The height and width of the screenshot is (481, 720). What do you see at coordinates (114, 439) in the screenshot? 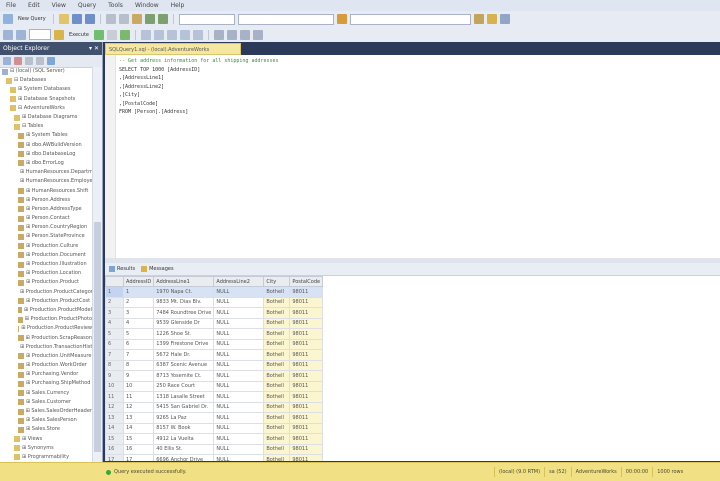
I see `row-number: 15` at bounding box center [114, 439].